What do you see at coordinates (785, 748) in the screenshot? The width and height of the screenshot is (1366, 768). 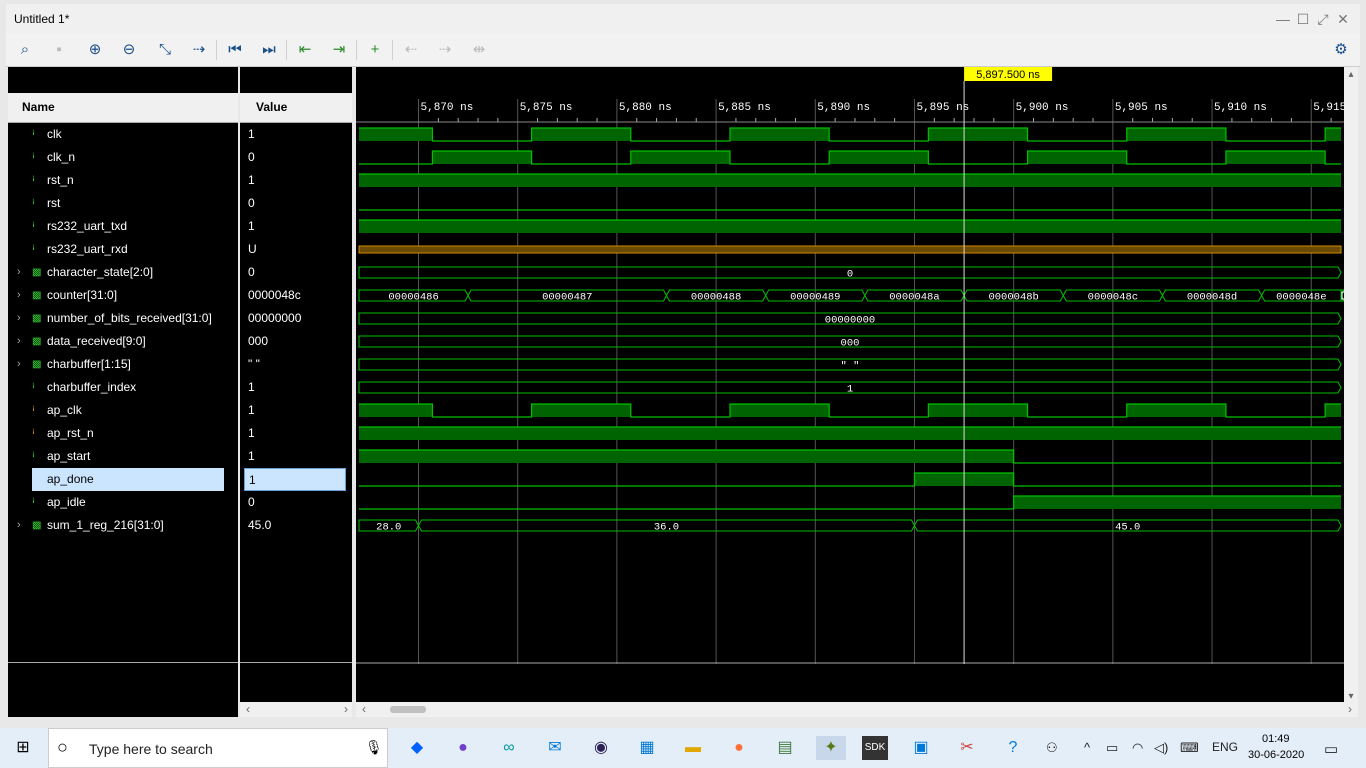 I see `notepad-icon: ▤` at bounding box center [785, 748].